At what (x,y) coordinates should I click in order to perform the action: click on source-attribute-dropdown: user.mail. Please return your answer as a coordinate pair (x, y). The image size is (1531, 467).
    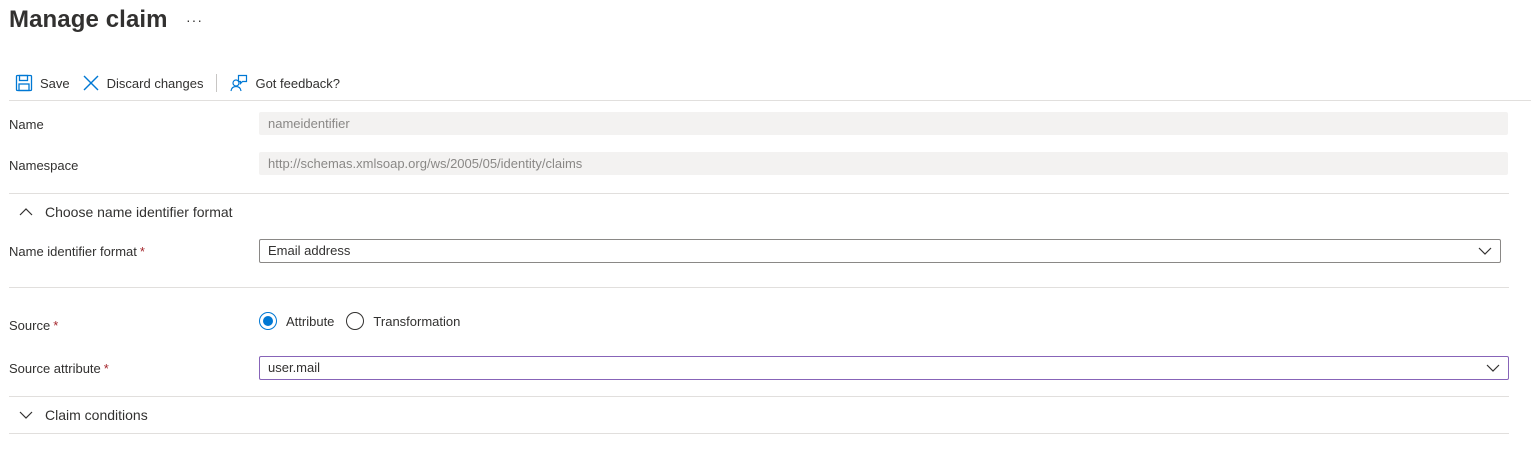
    Looking at the image, I should click on (884, 368).